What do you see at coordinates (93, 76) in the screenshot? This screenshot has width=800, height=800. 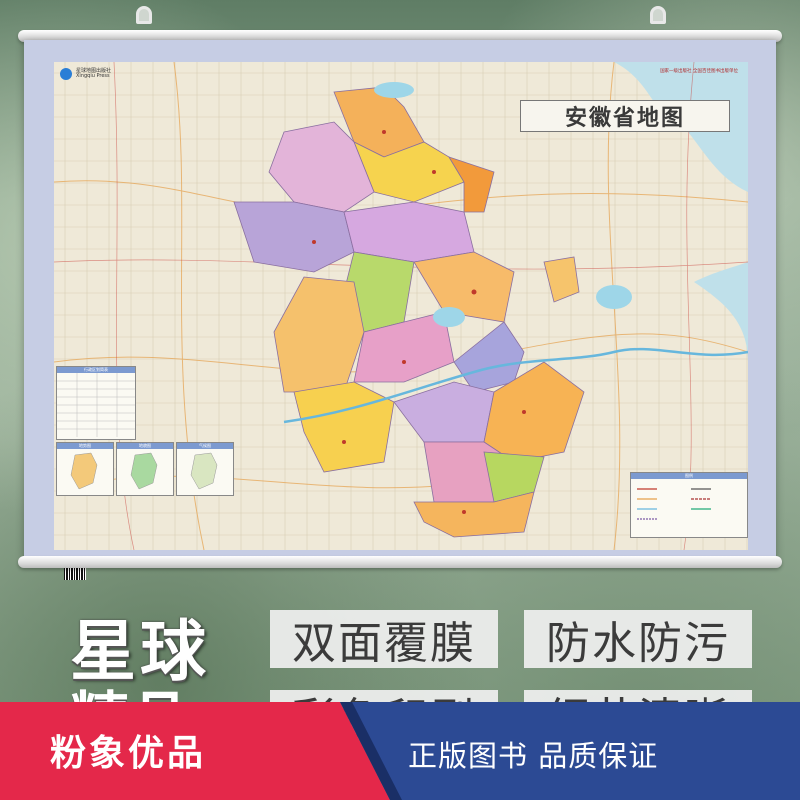 I see `publisher-name-en: Xingqiu Press` at bounding box center [93, 76].